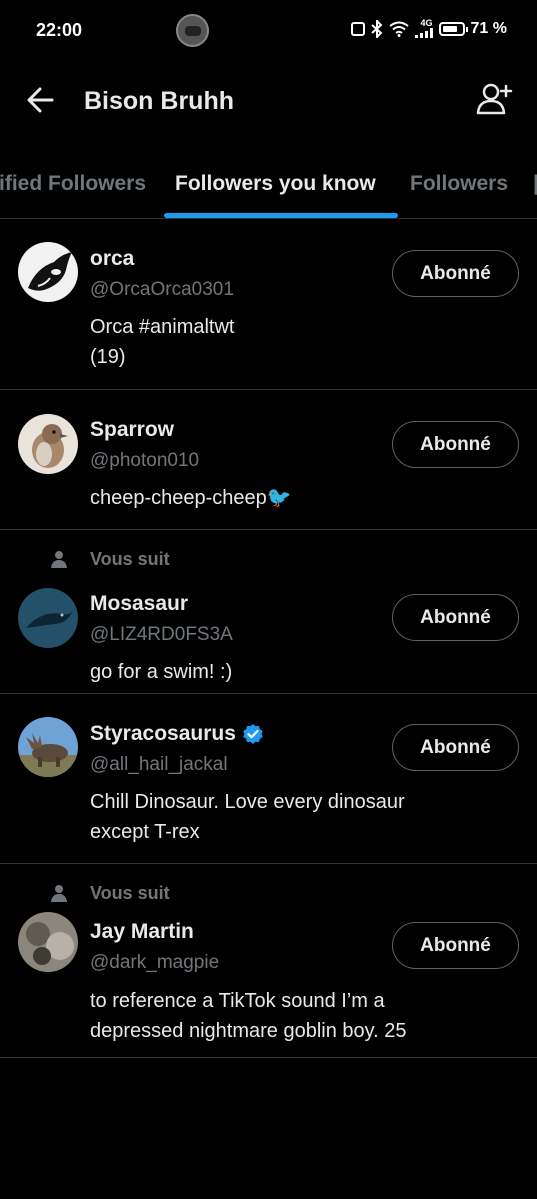 This screenshot has width=537, height=1199. What do you see at coordinates (59, 30) in the screenshot?
I see `status-time: 22:00` at bounding box center [59, 30].